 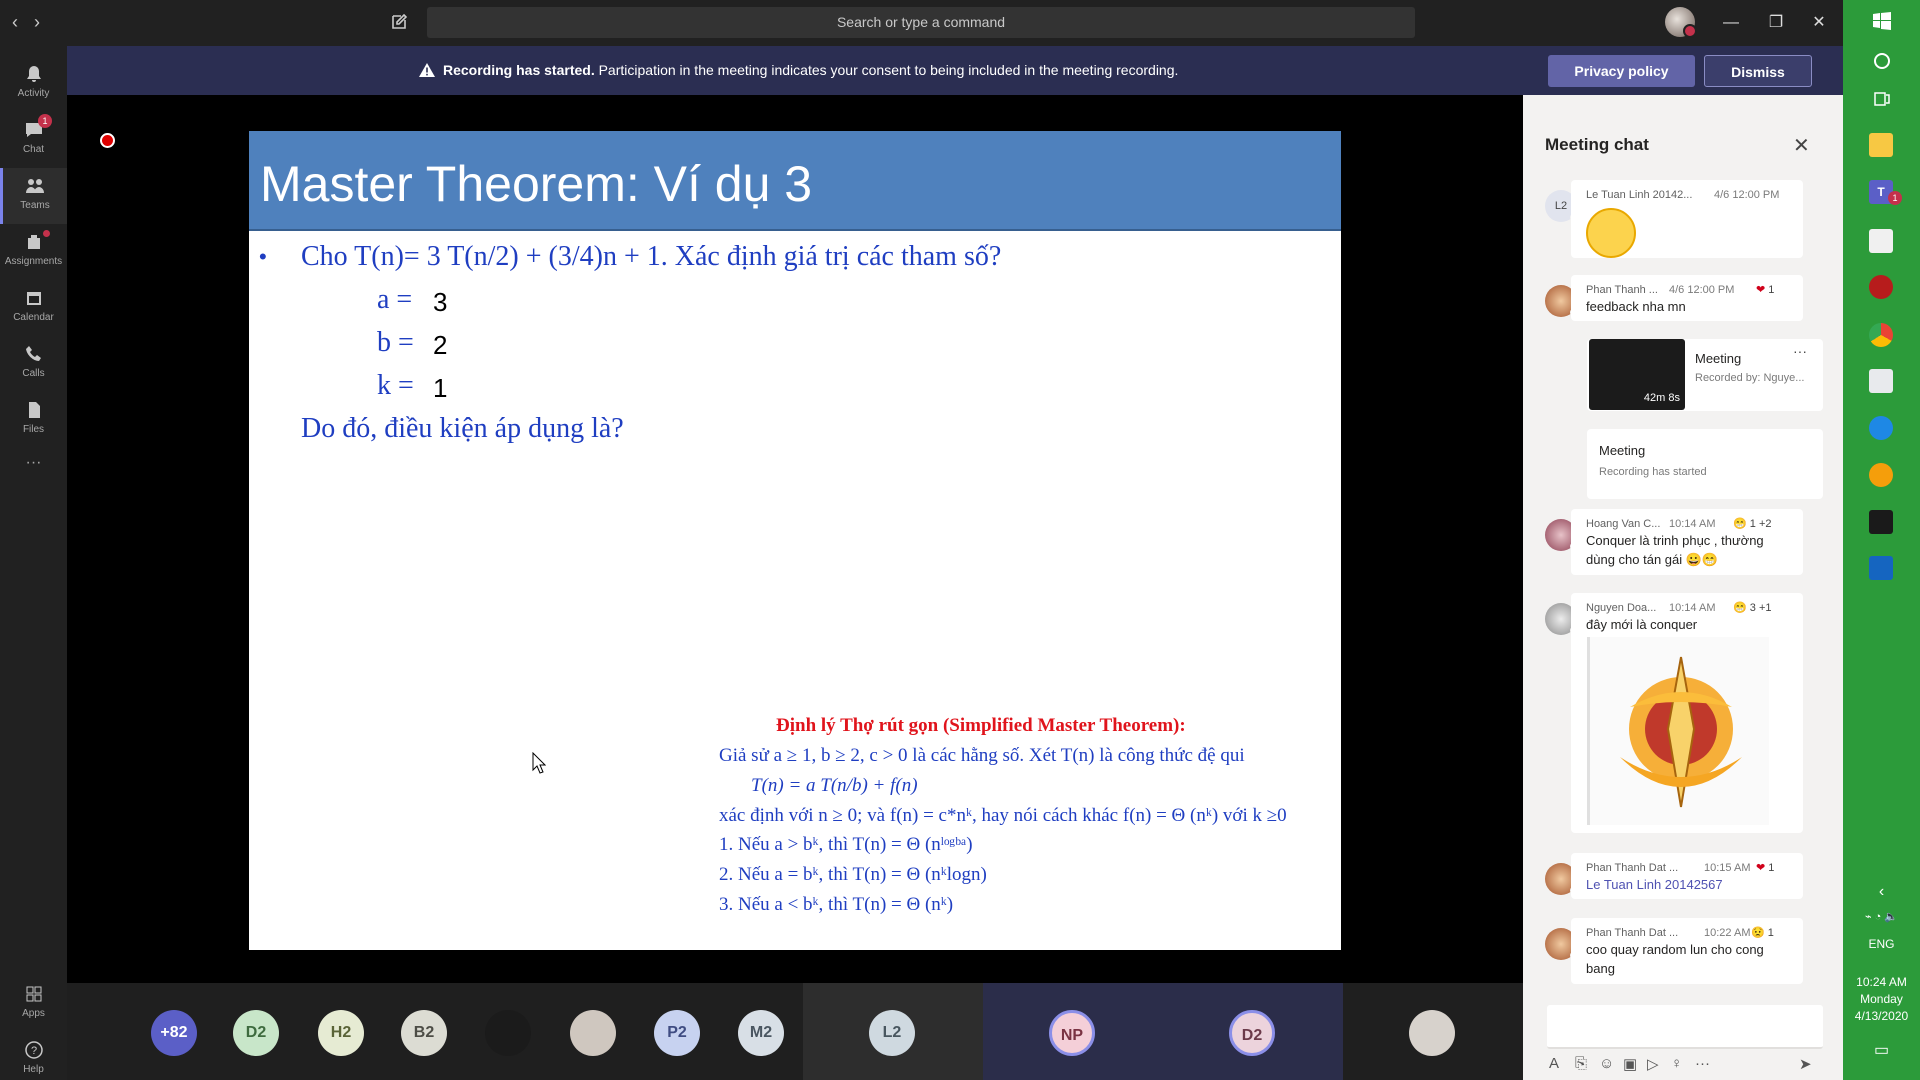 I want to click on mention-link: Le Tuan Linh 20142567, so click(x=1691, y=884).